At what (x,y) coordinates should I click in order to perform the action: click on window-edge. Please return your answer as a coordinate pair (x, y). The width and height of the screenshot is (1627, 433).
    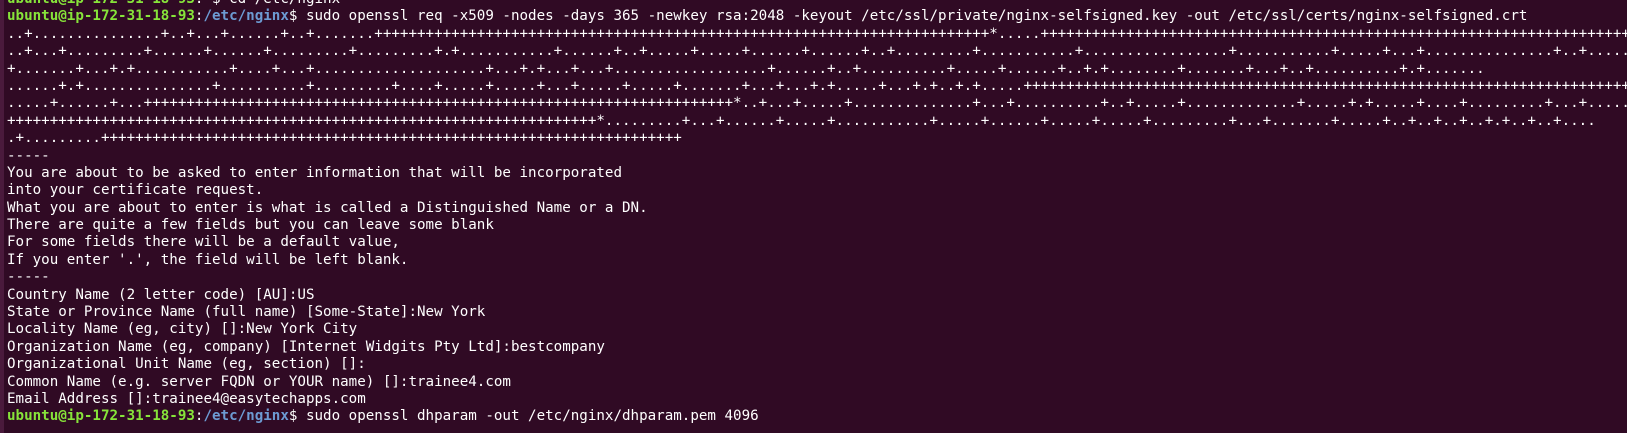
    Looking at the image, I should click on (2, 216).